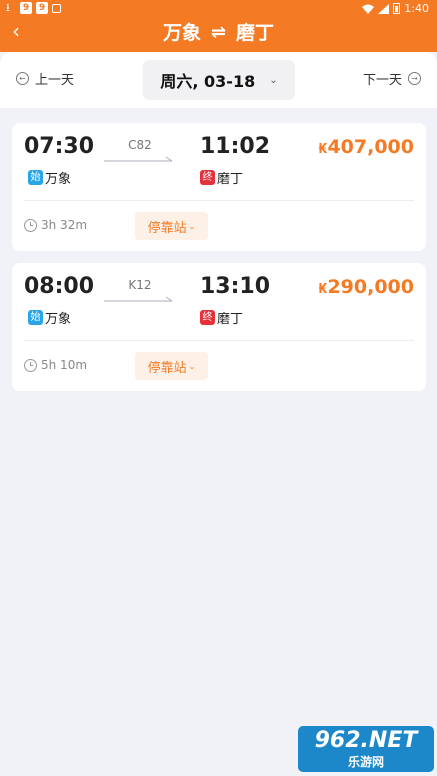 Image resolution: width=437 pixels, height=776 pixels. Describe the element at coordinates (59, 146) in the screenshot. I see `departure-time: 07:30` at that location.